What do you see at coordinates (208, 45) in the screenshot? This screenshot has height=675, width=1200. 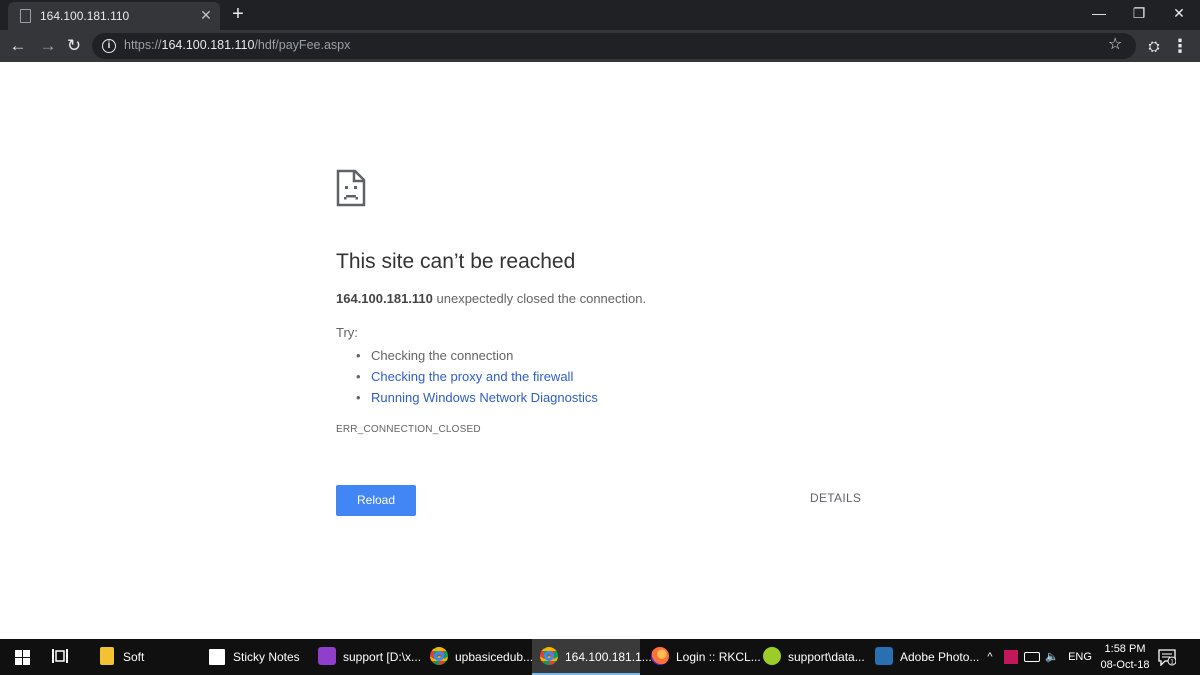 I see `url-host: 164.100.181.110` at bounding box center [208, 45].